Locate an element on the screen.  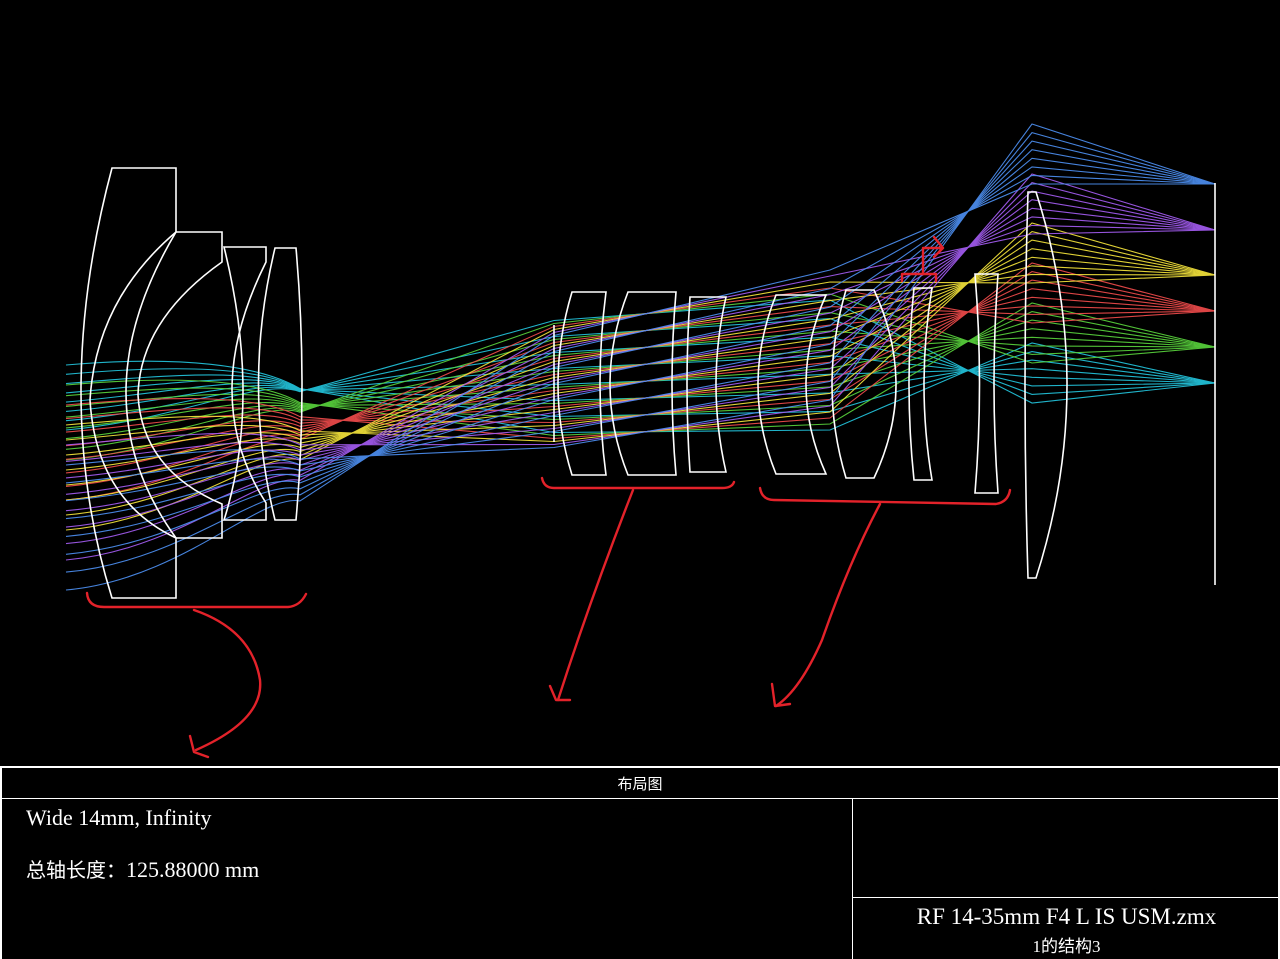
total-length-value: 125.88000 mm is located at coordinates (193, 869).